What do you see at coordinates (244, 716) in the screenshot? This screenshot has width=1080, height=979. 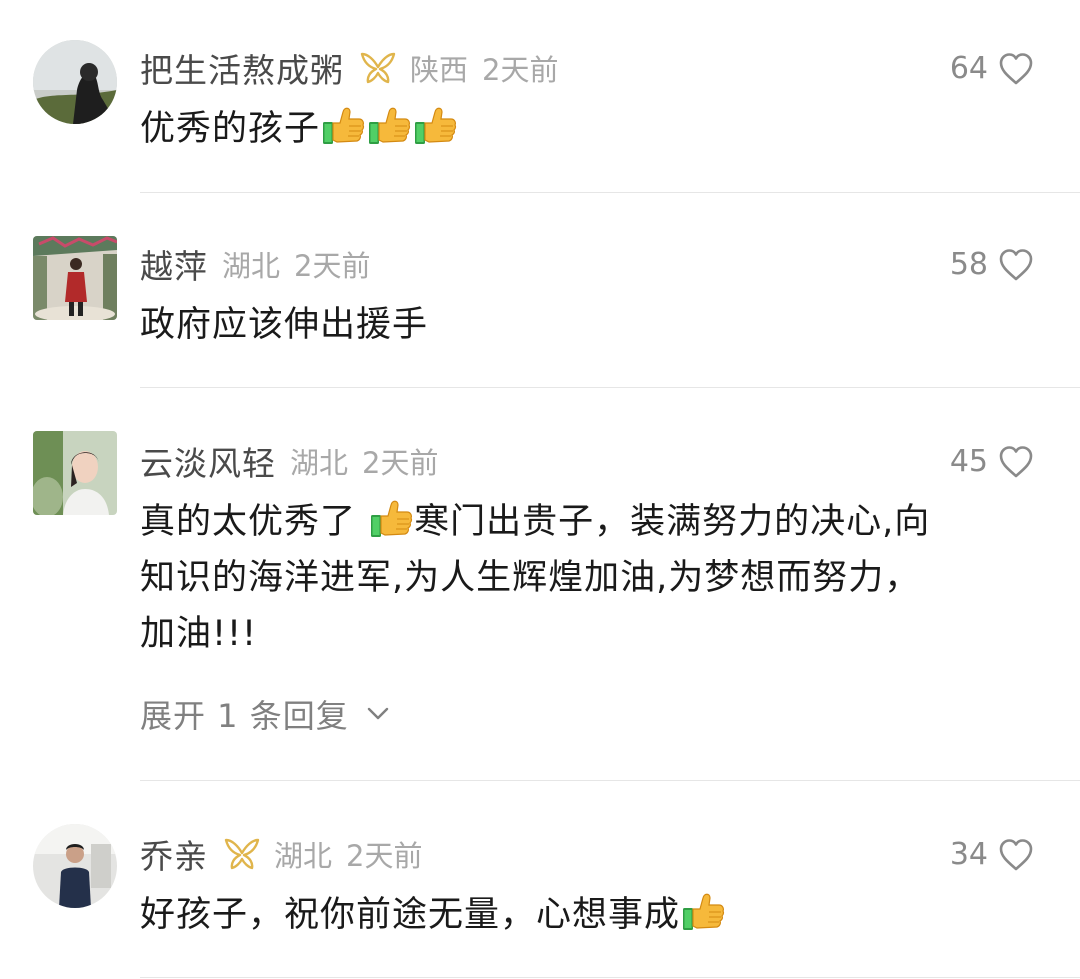 I see `expand-replies-label: 展开 1 条回复` at bounding box center [244, 716].